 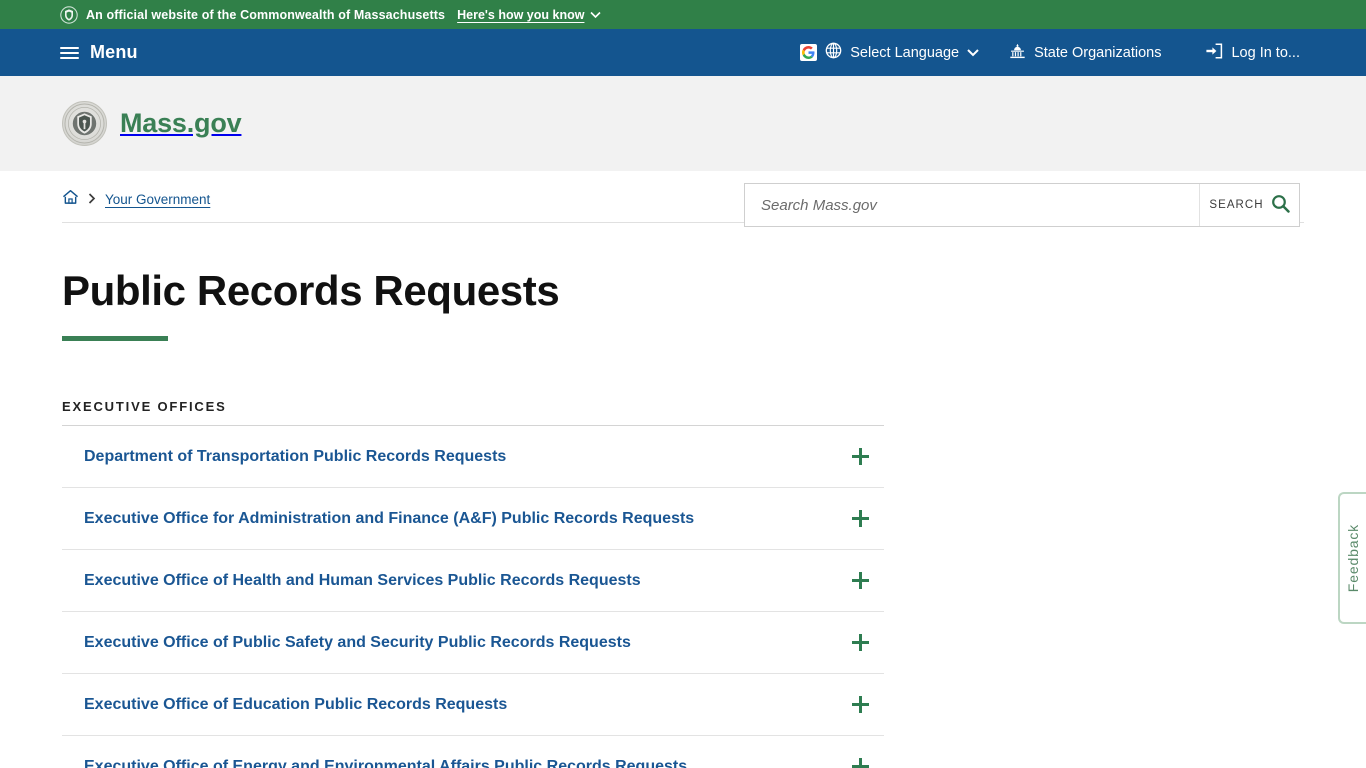 I want to click on capitol-building-icon, so click(x=1017, y=53).